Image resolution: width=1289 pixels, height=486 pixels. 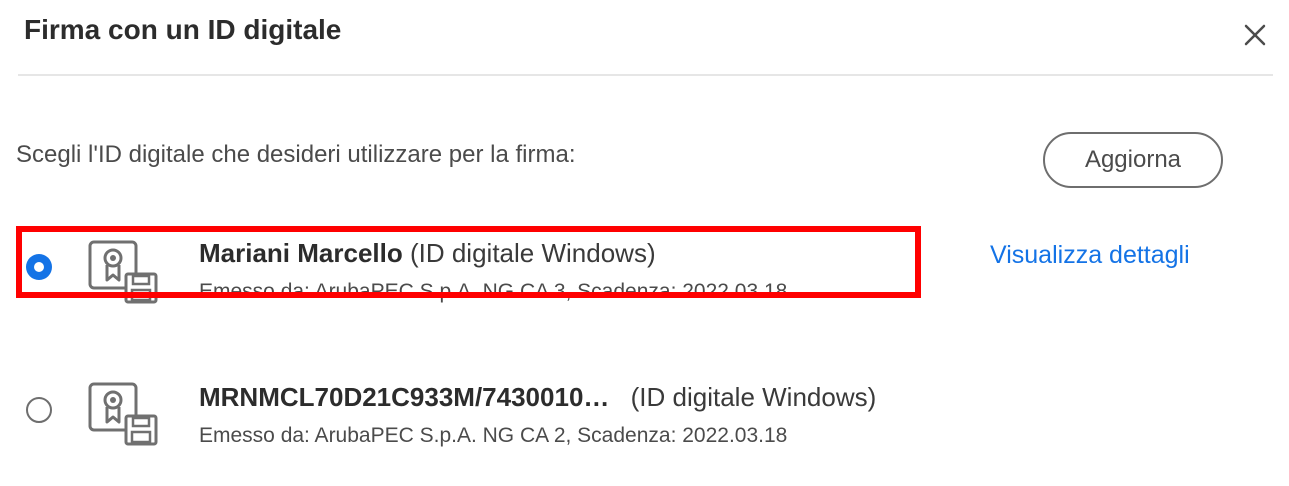 I want to click on refresh-button: Aggiorna, so click(x=1133, y=160).